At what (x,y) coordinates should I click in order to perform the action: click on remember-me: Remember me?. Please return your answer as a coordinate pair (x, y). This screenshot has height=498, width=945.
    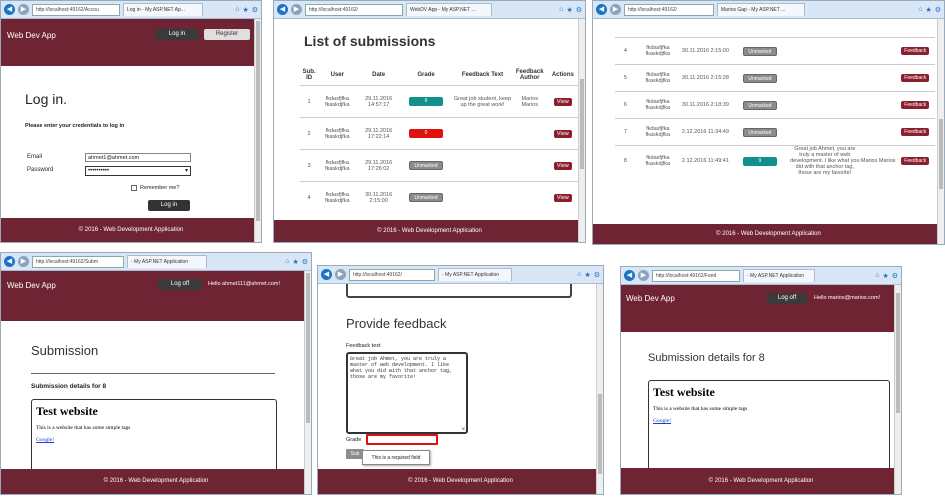
    Looking at the image, I should click on (155, 188).